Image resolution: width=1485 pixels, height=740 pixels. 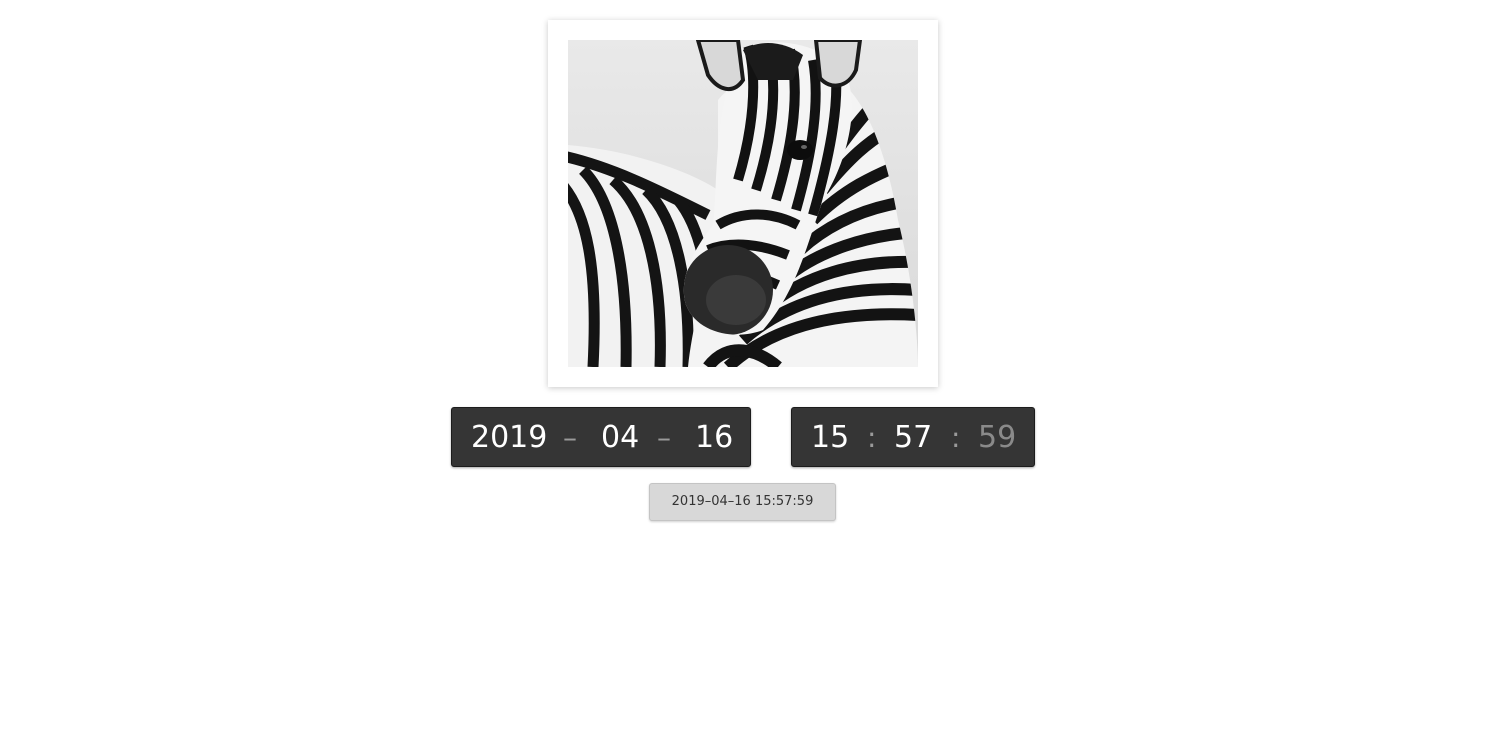 What do you see at coordinates (509, 437) in the screenshot?
I see `year-value: 2019` at bounding box center [509, 437].